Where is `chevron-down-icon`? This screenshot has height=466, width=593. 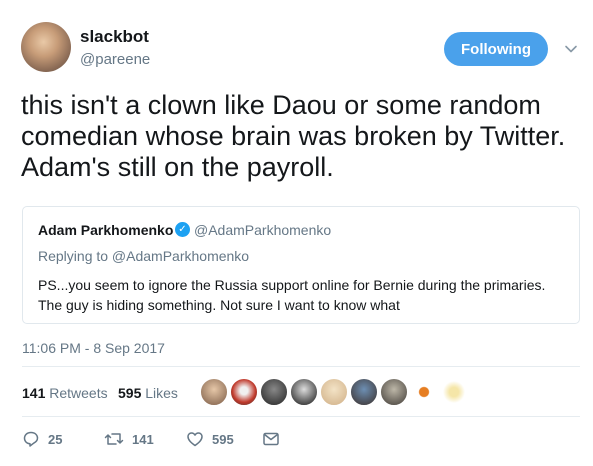 chevron-down-icon is located at coordinates (571, 49).